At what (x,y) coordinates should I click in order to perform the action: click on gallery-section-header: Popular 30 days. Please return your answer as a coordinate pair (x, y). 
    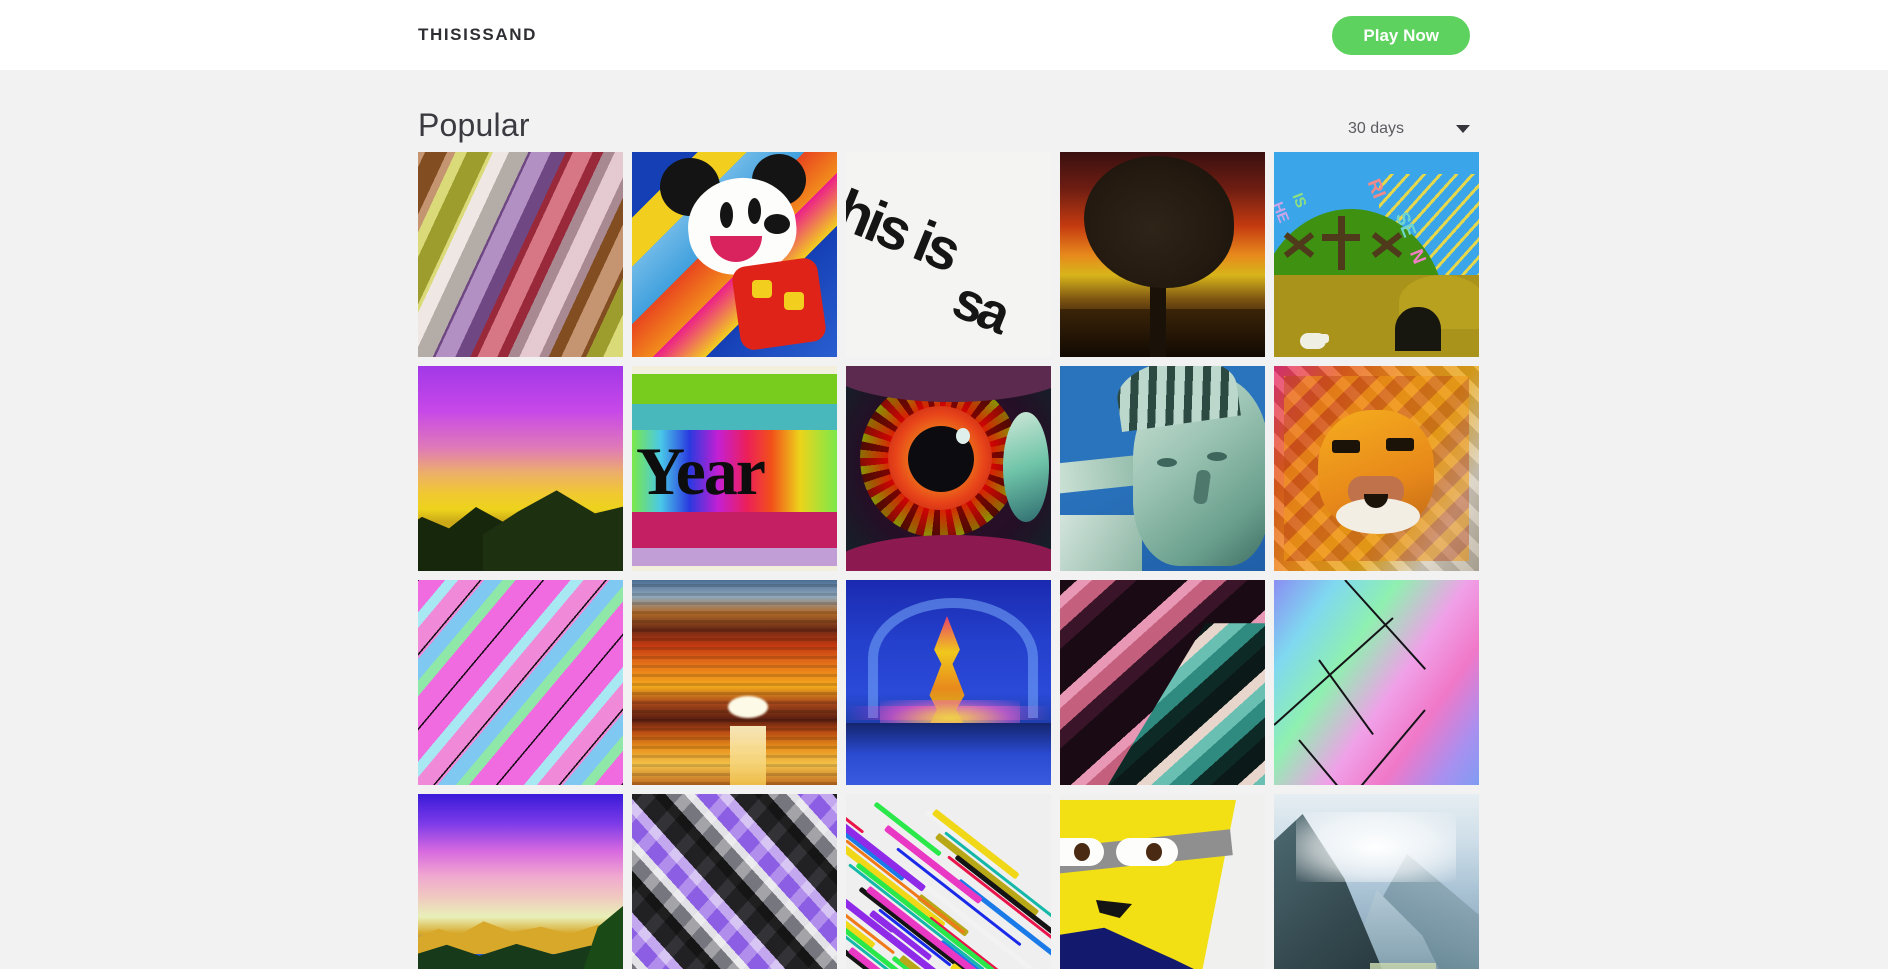
    Looking at the image, I should click on (944, 111).